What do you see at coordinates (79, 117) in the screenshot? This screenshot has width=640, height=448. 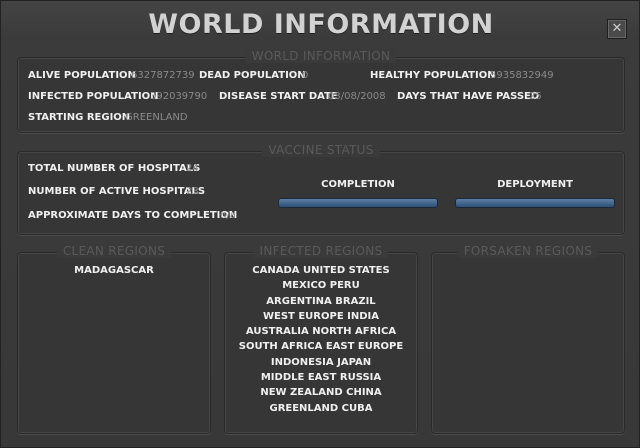 I see `starting-region-label: STARTING REGION` at bounding box center [79, 117].